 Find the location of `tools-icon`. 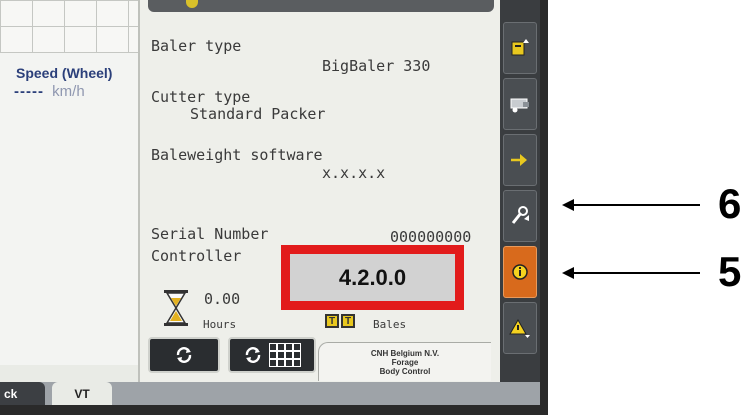

tools-icon is located at coordinates (520, 215).